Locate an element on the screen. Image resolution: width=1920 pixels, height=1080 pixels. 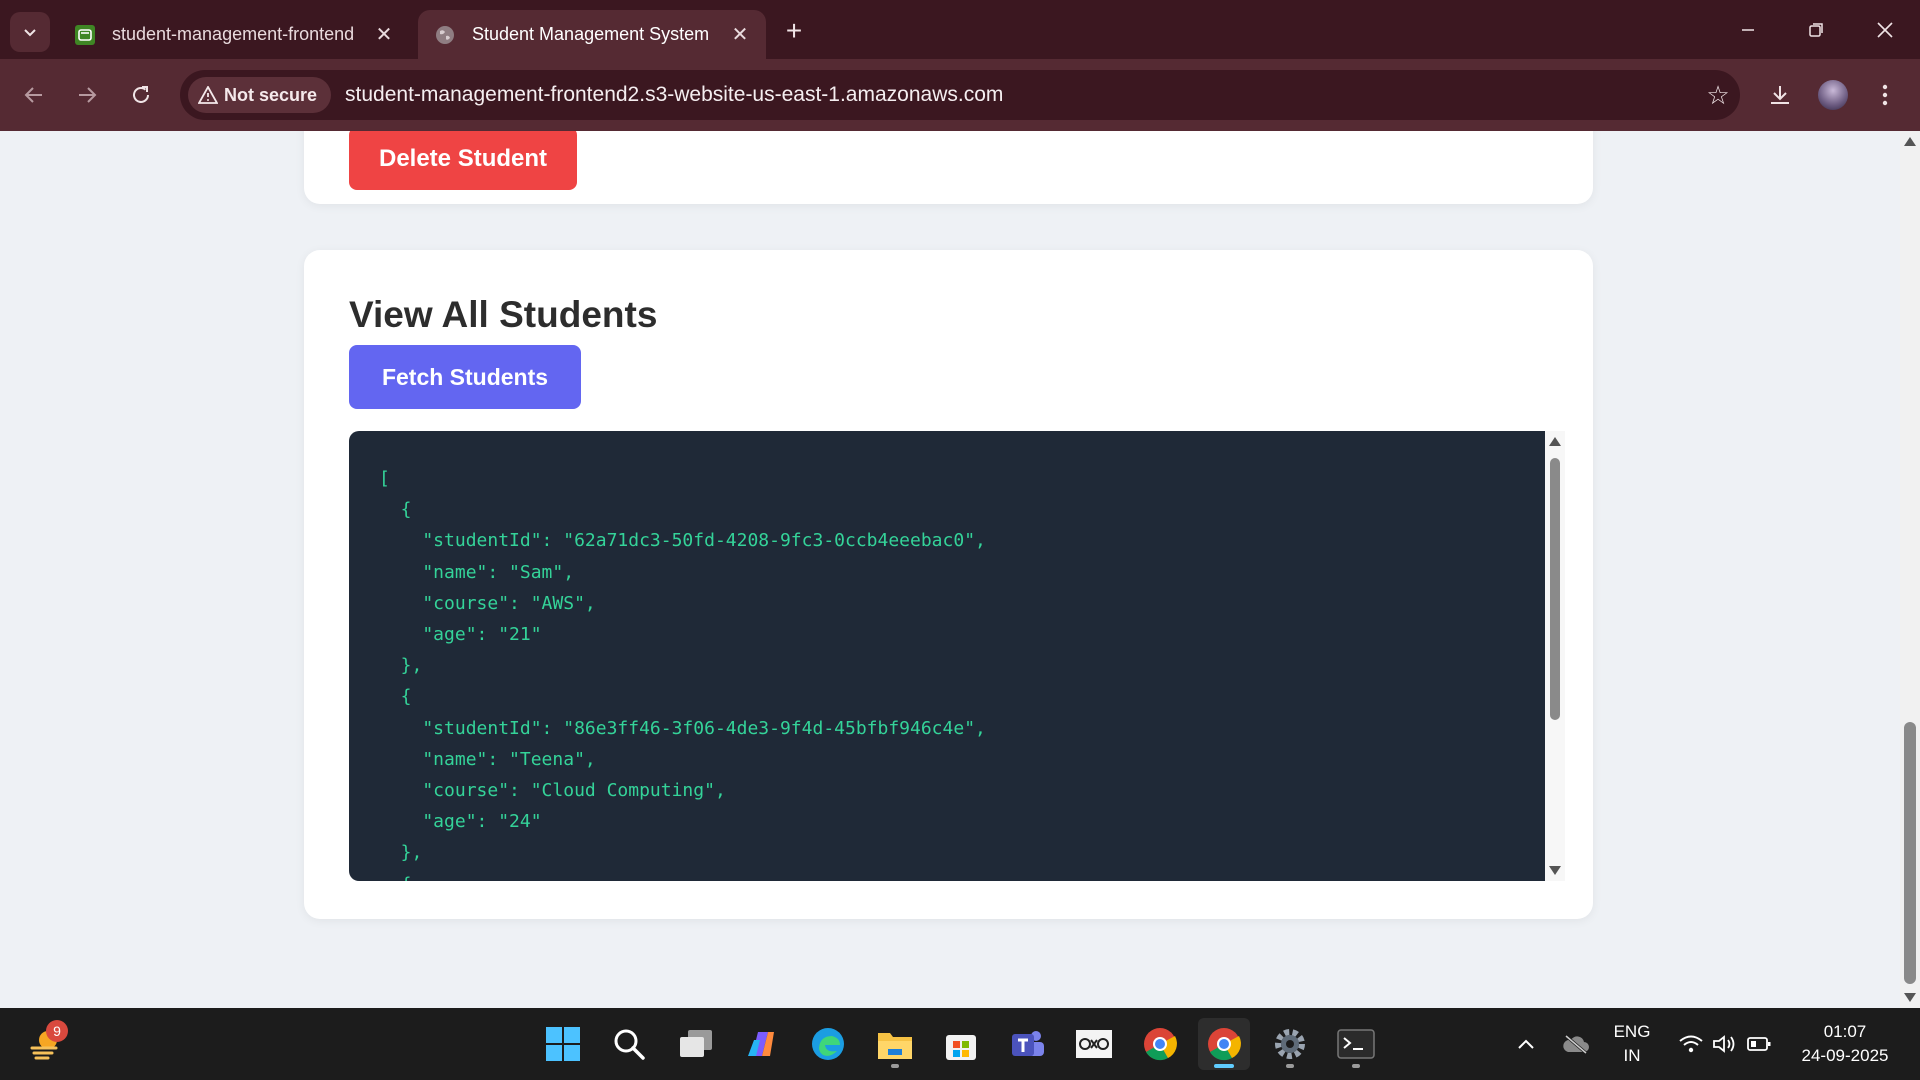
terminal-button is located at coordinates (1356, 1044).